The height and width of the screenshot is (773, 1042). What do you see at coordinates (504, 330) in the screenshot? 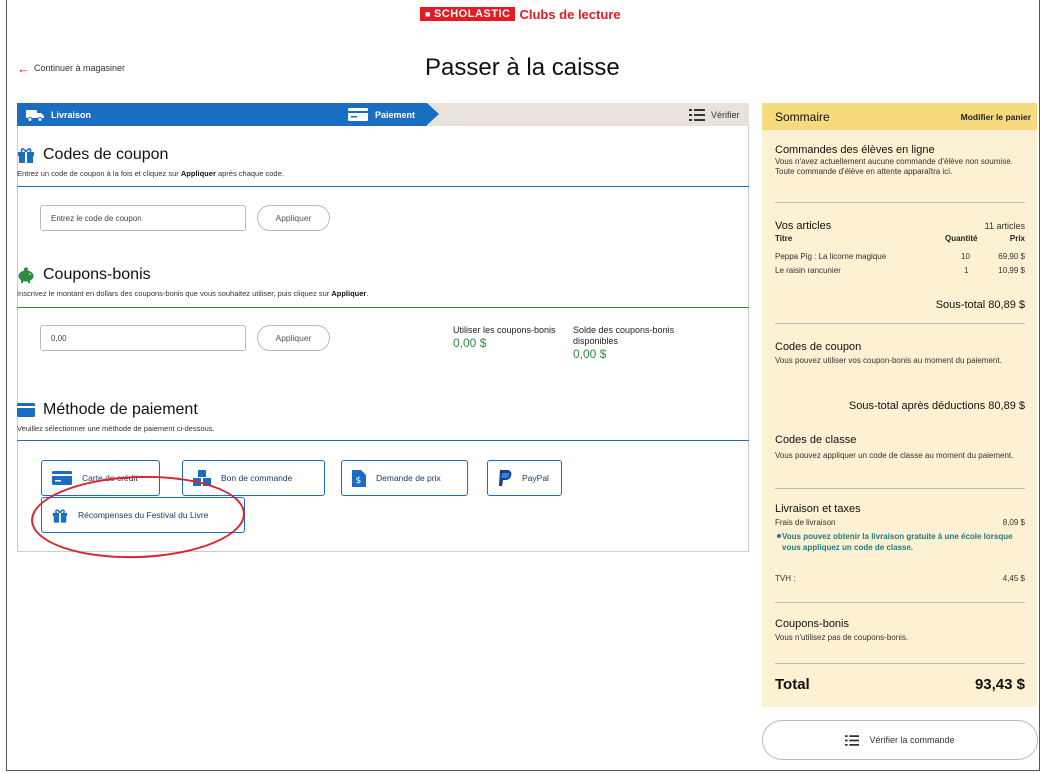
I see `bonus-used-label: Utiliser les coupons-bonis` at bounding box center [504, 330].